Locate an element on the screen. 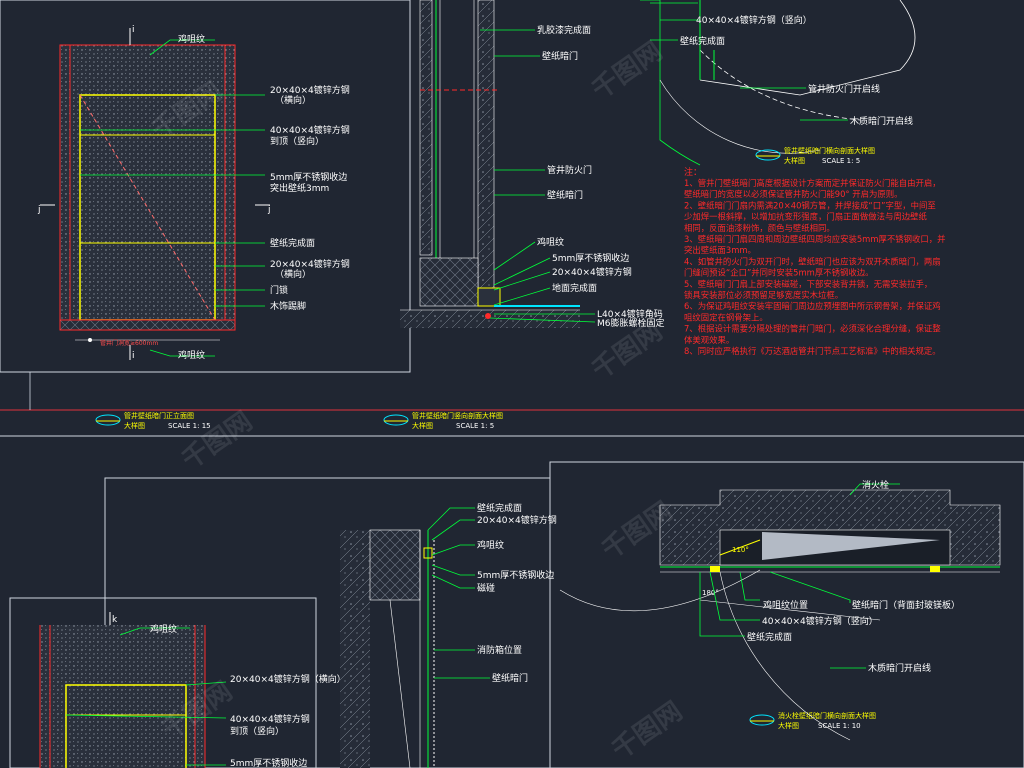  p2-label-3: 壁纸暗门 is located at coordinates (565, 195).